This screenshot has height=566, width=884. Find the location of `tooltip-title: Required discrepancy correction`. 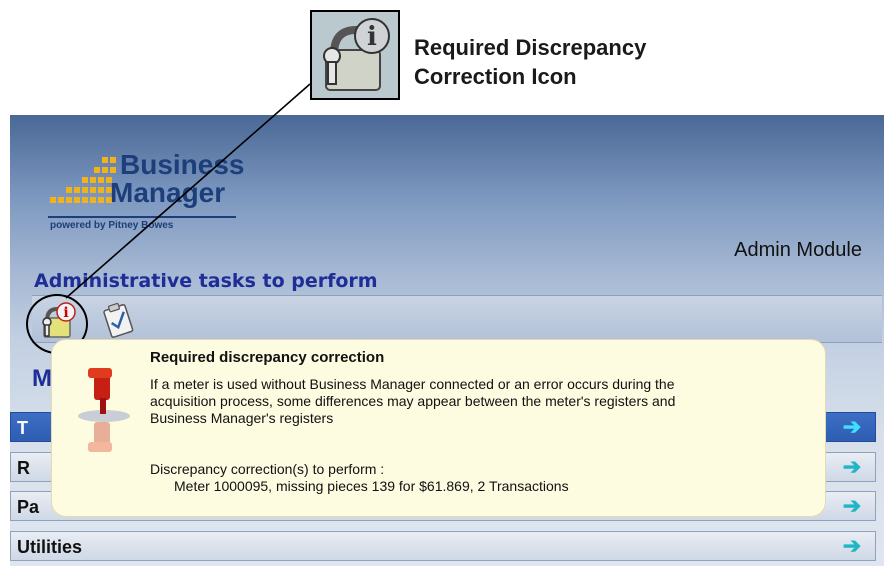

tooltip-title: Required discrepancy correction is located at coordinates (267, 357).